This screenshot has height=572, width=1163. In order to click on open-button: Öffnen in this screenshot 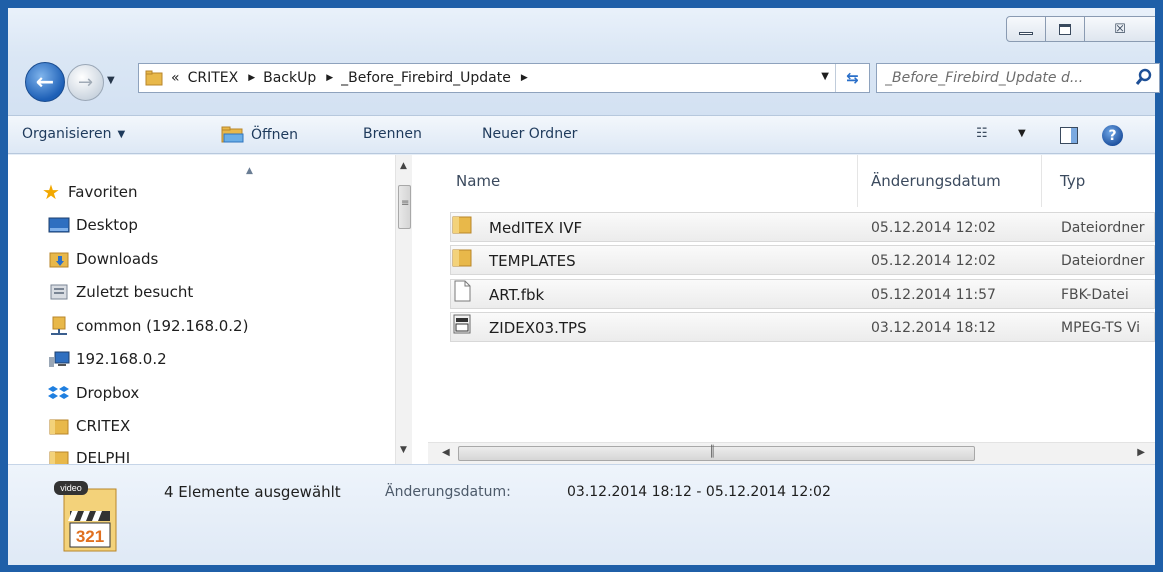, I will do `click(259, 135)`.